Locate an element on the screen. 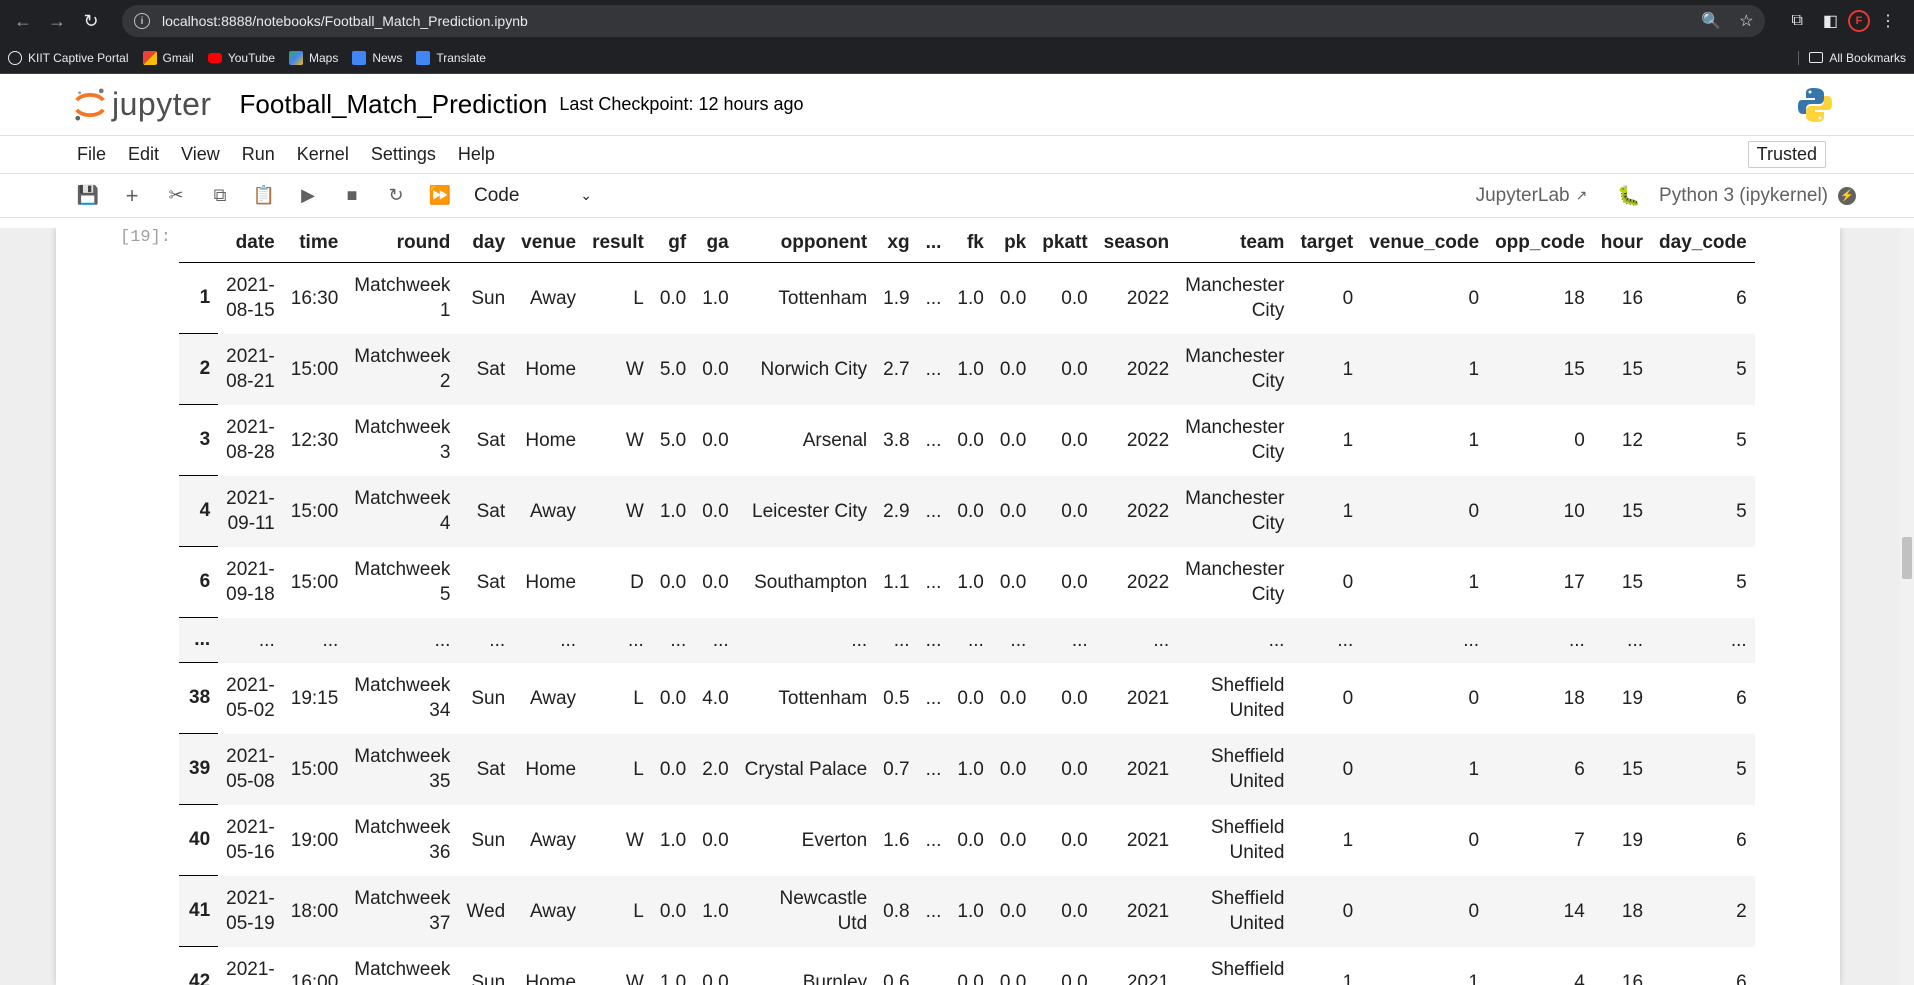 The width and height of the screenshot is (1914, 985). table-cell: Matchweek 36 is located at coordinates (402, 840).